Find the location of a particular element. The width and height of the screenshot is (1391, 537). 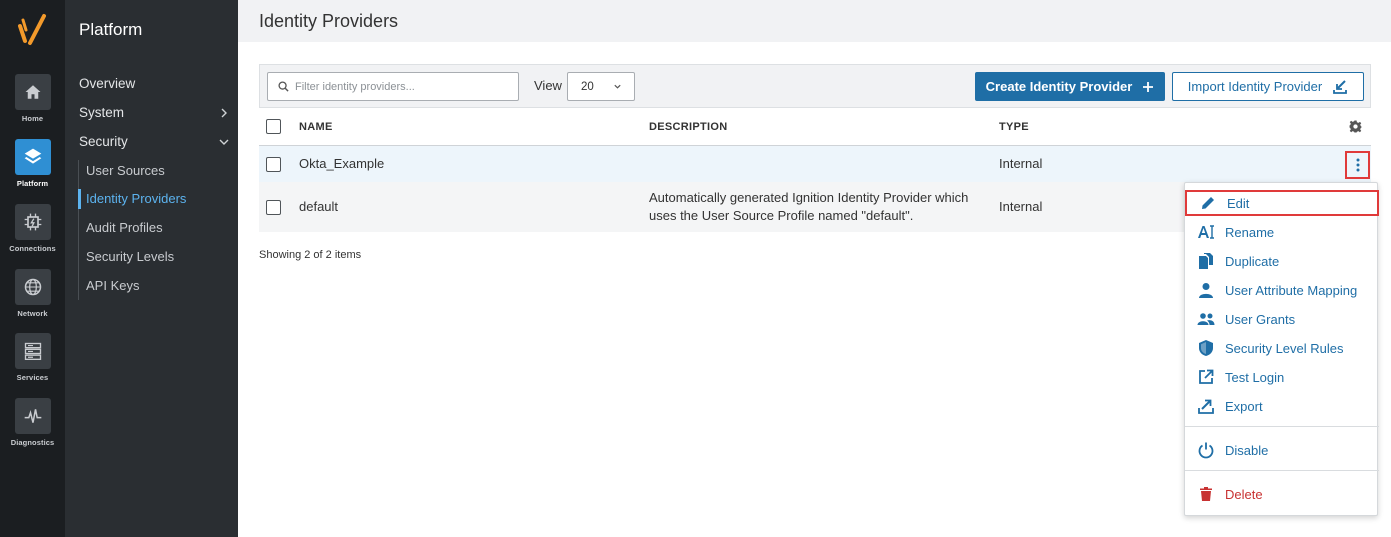

rail-item-label: Services is located at coordinates (32, 377).